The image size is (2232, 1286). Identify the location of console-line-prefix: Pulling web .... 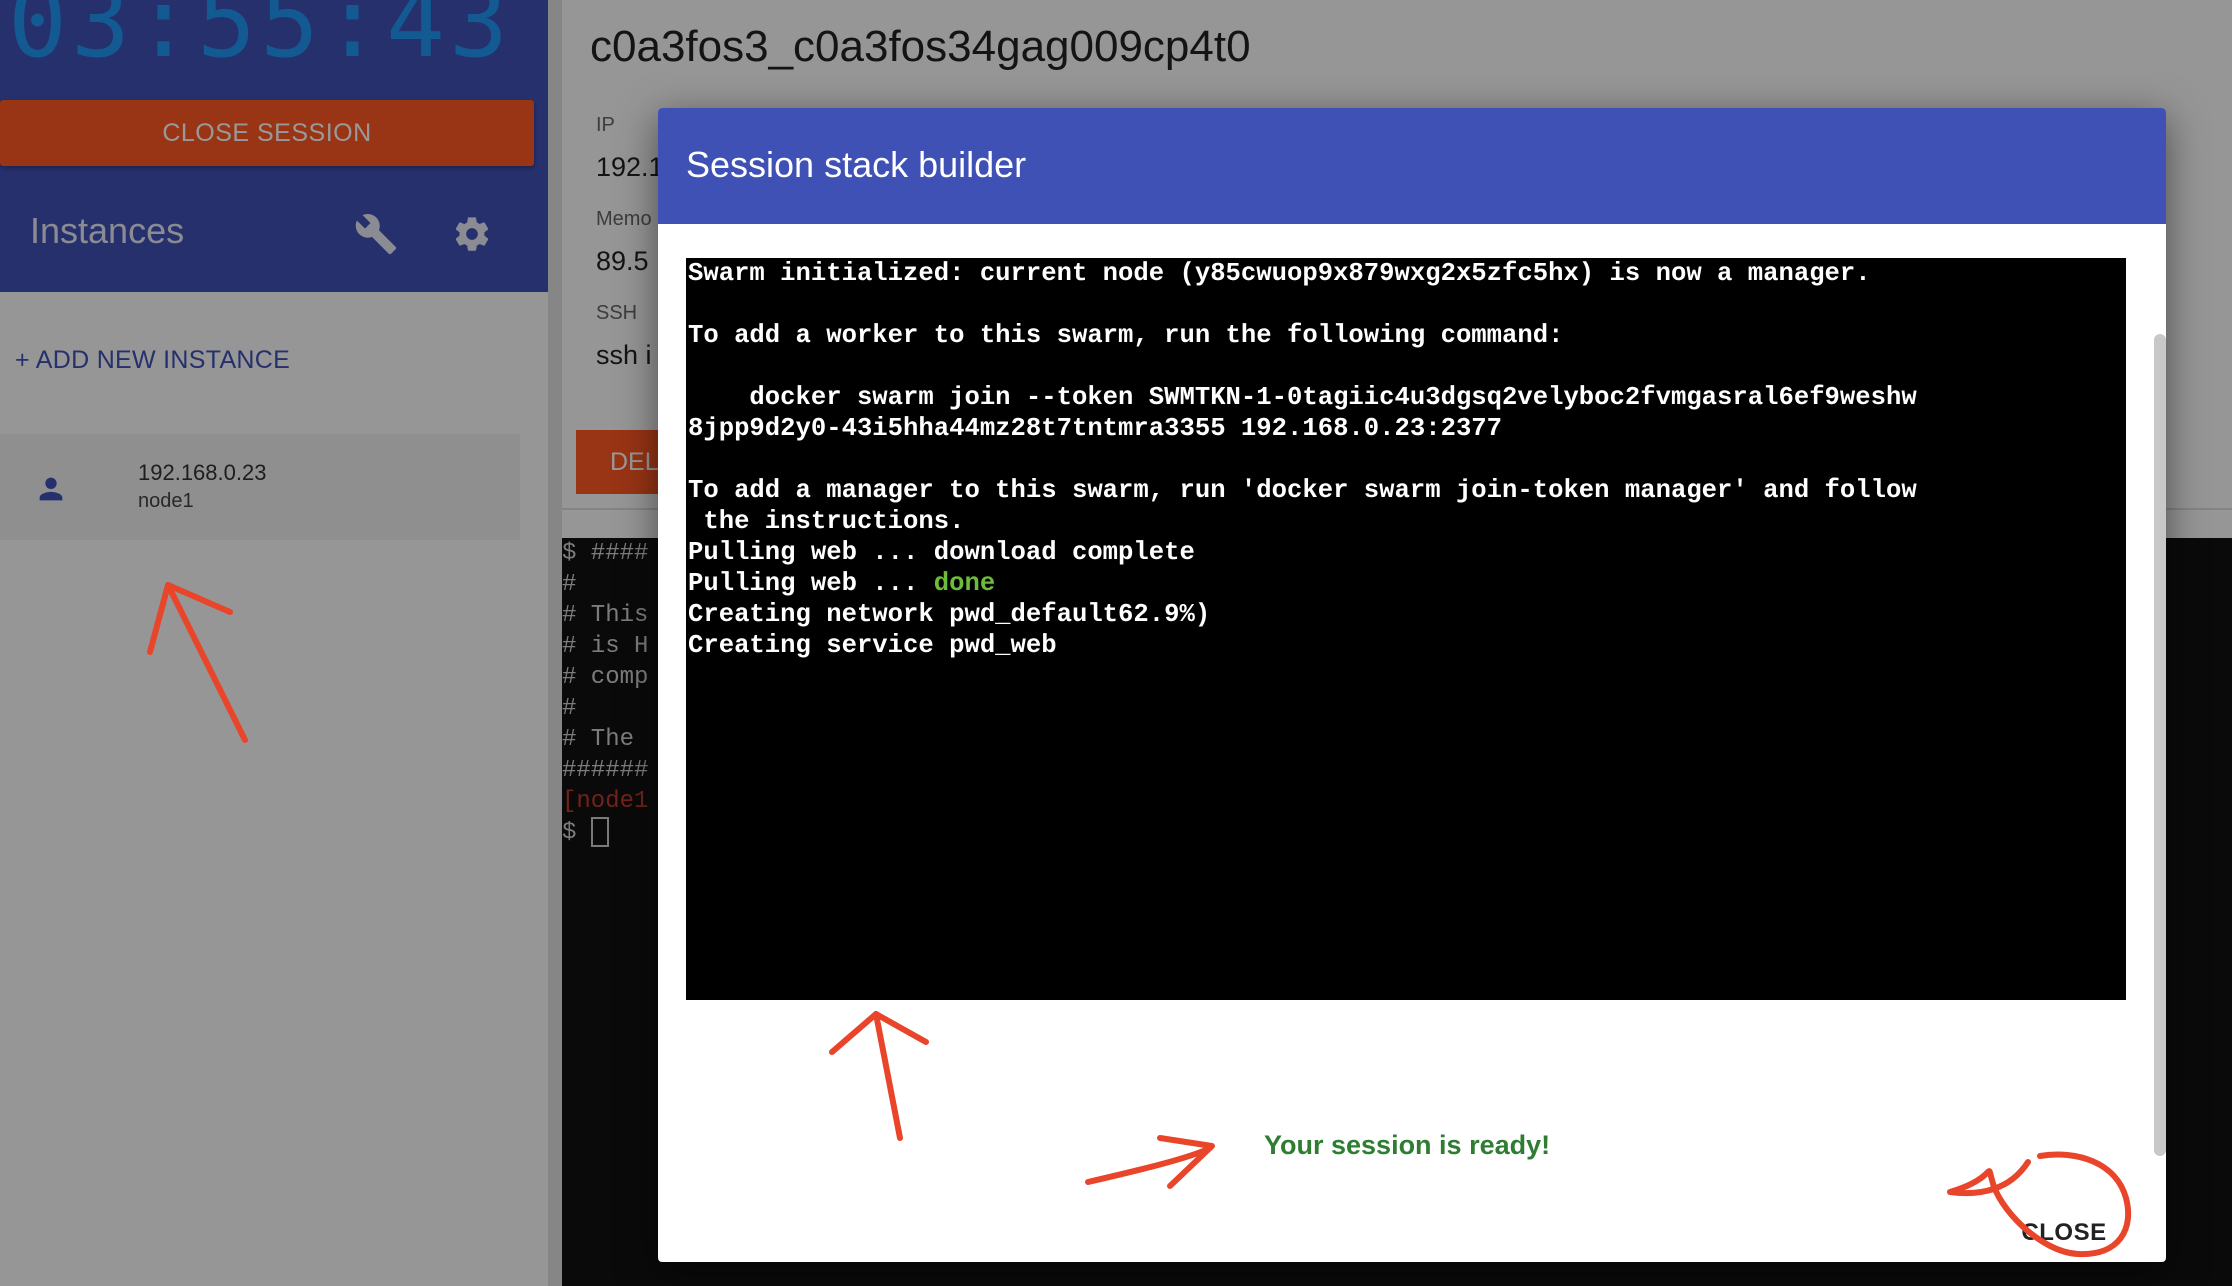
(811, 583).